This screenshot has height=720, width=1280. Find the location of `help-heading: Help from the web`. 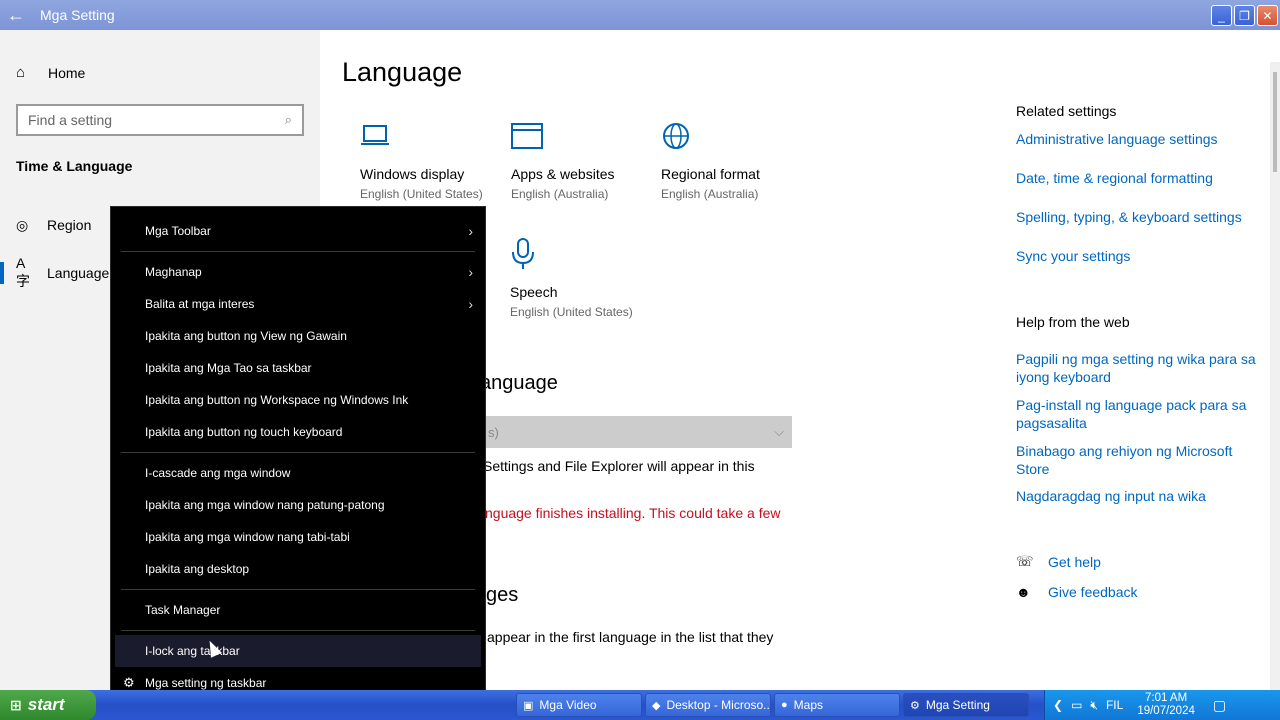

help-heading: Help from the web is located at coordinates (1073, 322).